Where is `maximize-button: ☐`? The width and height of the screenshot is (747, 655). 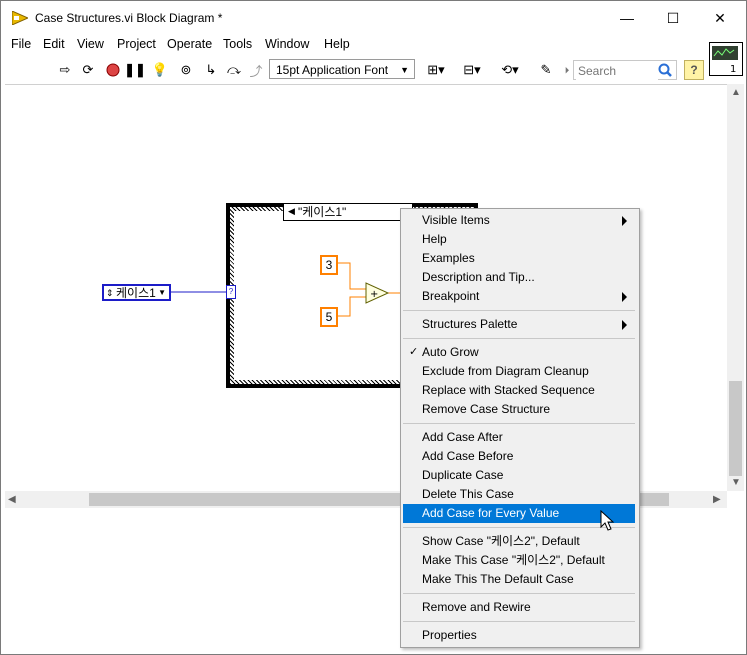
maximize-button: ☐ is located at coordinates (673, 18).